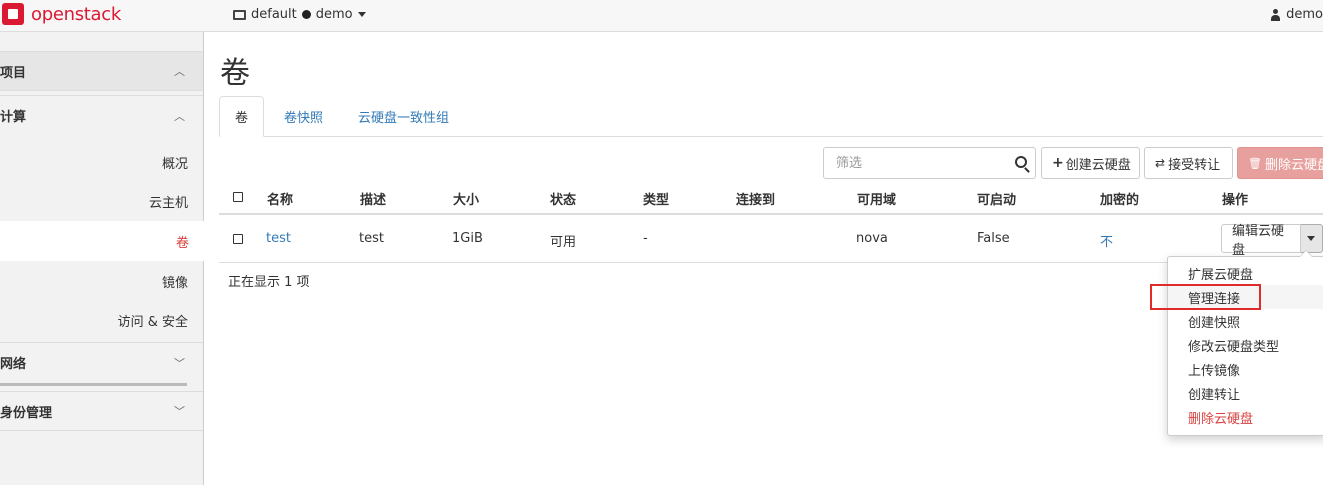 This screenshot has height=485, width=1323. Describe the element at coordinates (996, 198) in the screenshot. I see `column-header-bootable: 可启动` at that location.